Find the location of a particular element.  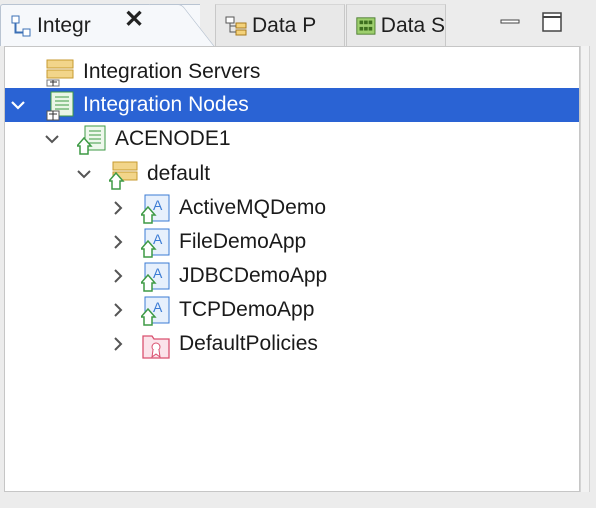

close-tab-icon: ✕ is located at coordinates (134, 20).